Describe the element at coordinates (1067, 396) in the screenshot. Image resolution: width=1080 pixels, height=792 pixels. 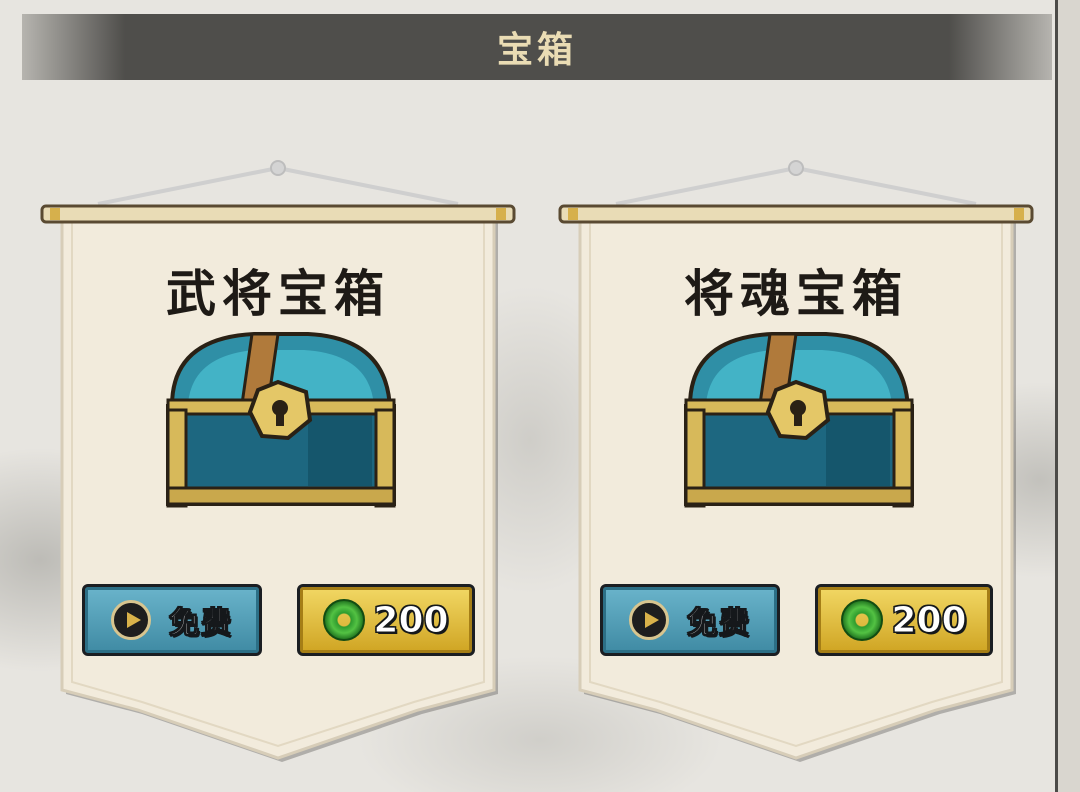
I see `right-scroll-rail` at that location.